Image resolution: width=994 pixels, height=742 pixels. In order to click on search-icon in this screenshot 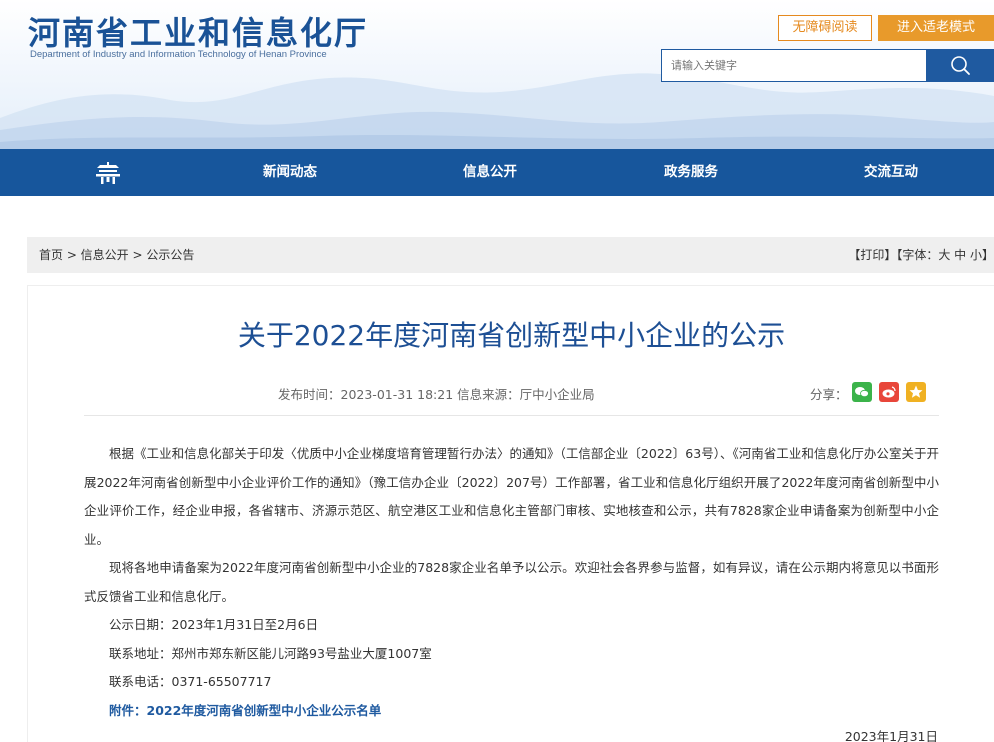, I will do `click(960, 65)`.